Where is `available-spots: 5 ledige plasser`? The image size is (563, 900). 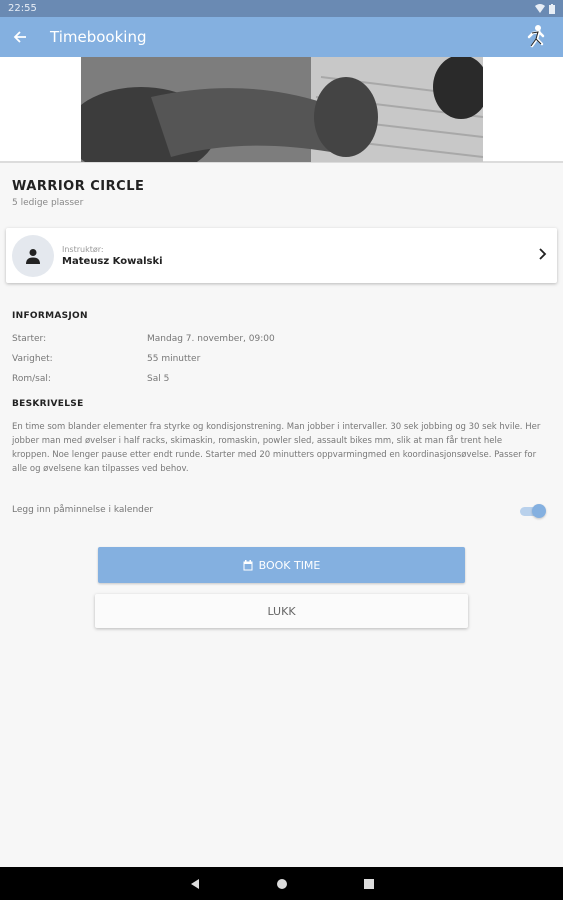 available-spots: 5 ledige plasser is located at coordinates (48, 203).